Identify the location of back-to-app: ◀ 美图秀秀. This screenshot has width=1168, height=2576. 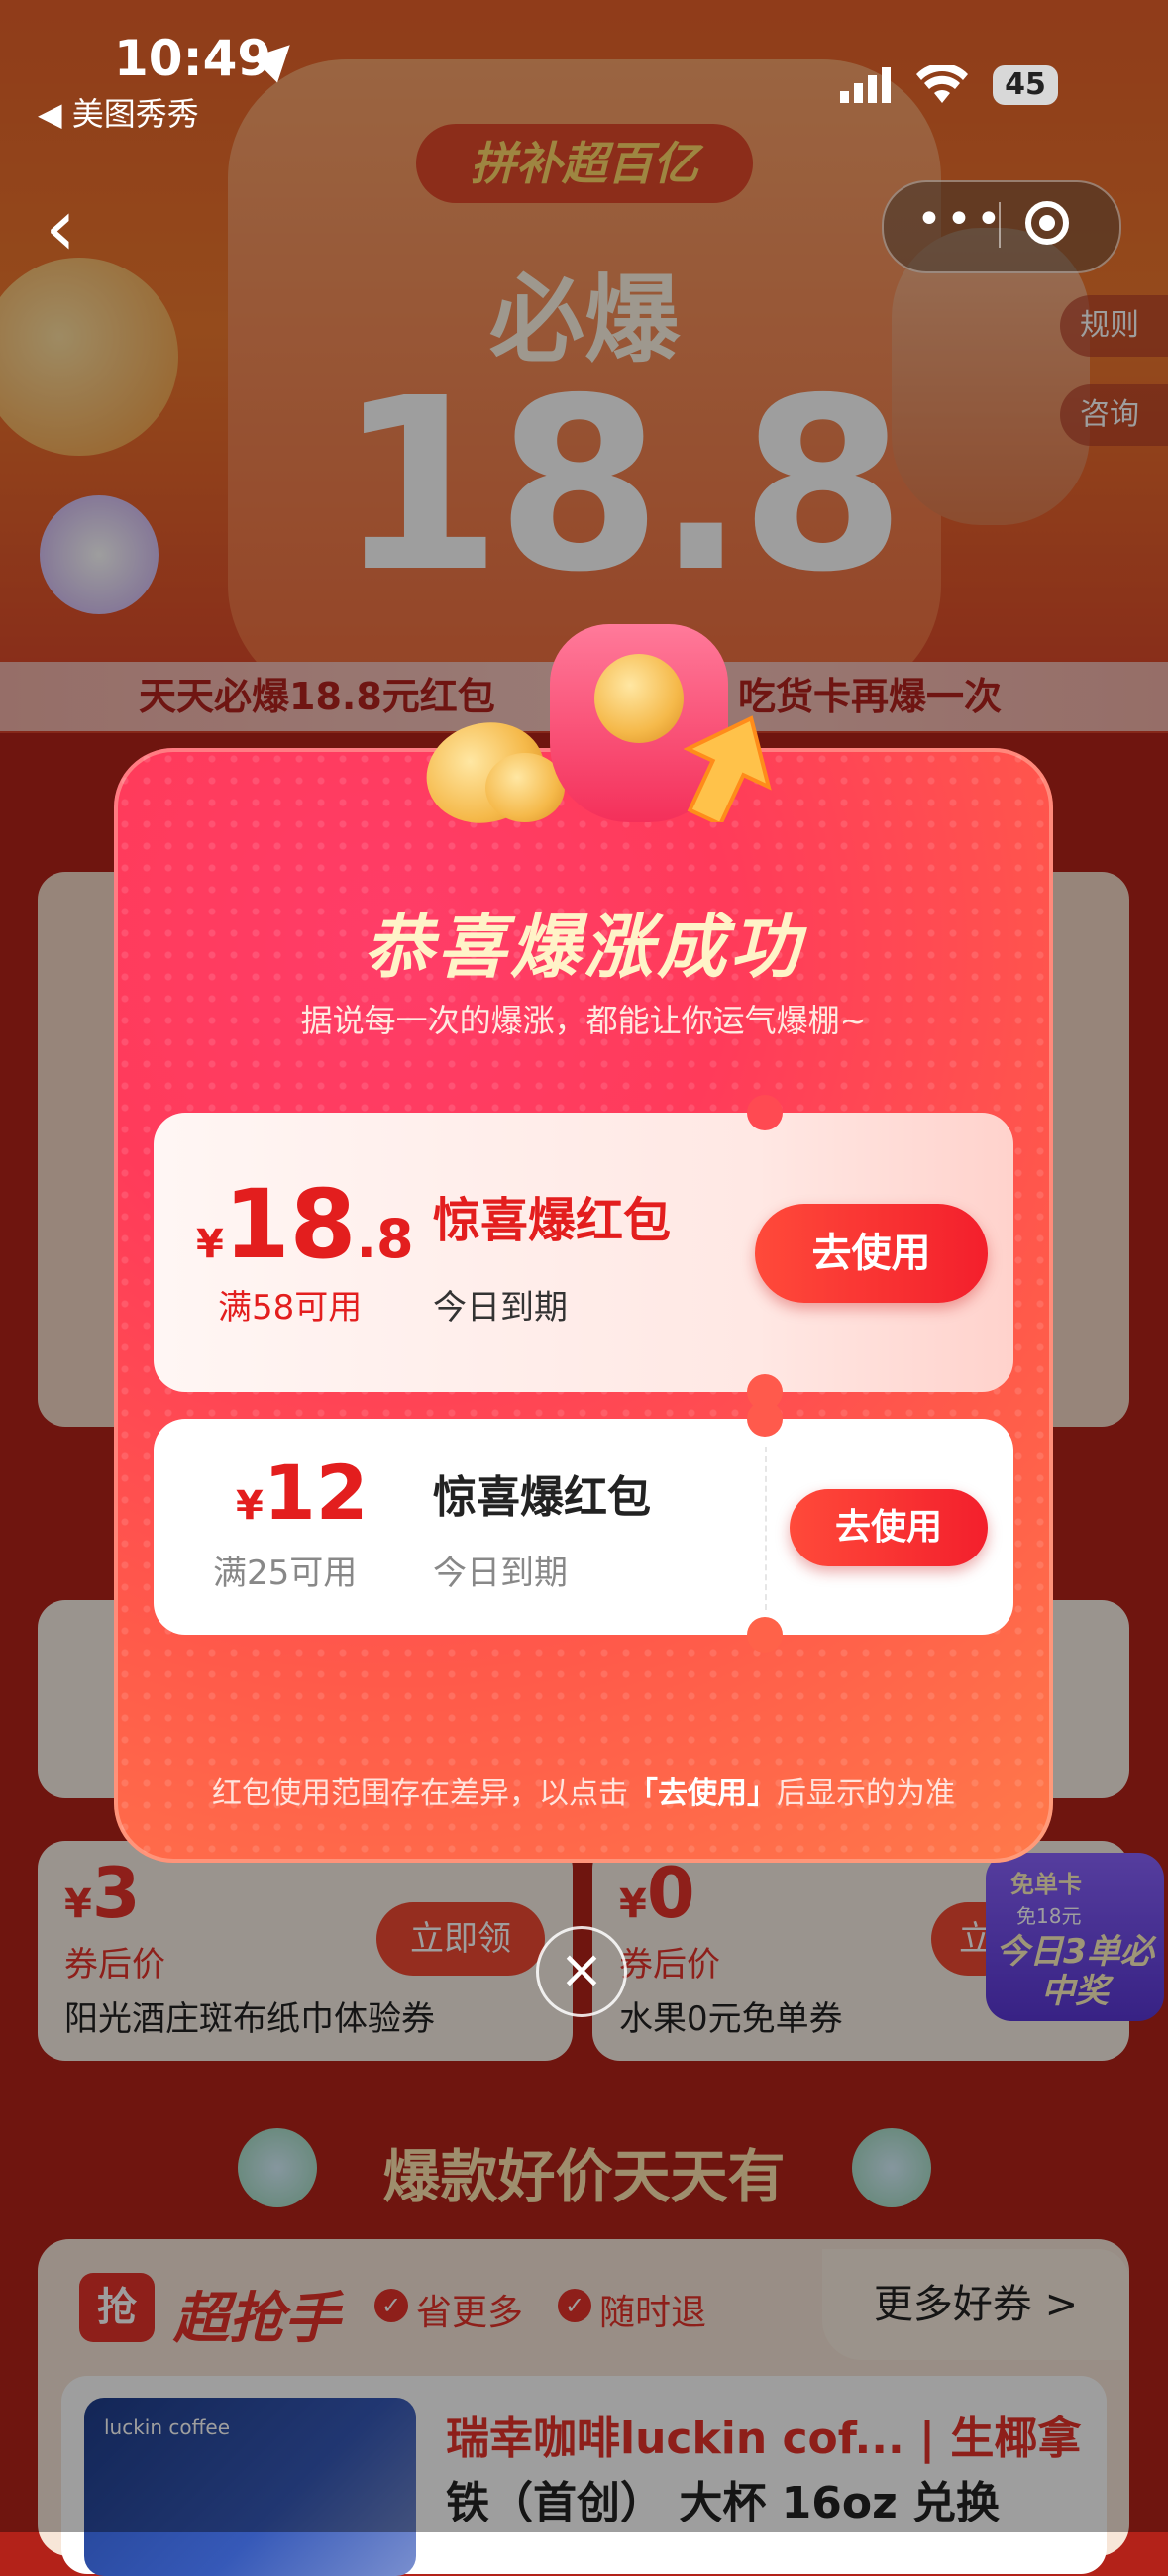
(118, 112).